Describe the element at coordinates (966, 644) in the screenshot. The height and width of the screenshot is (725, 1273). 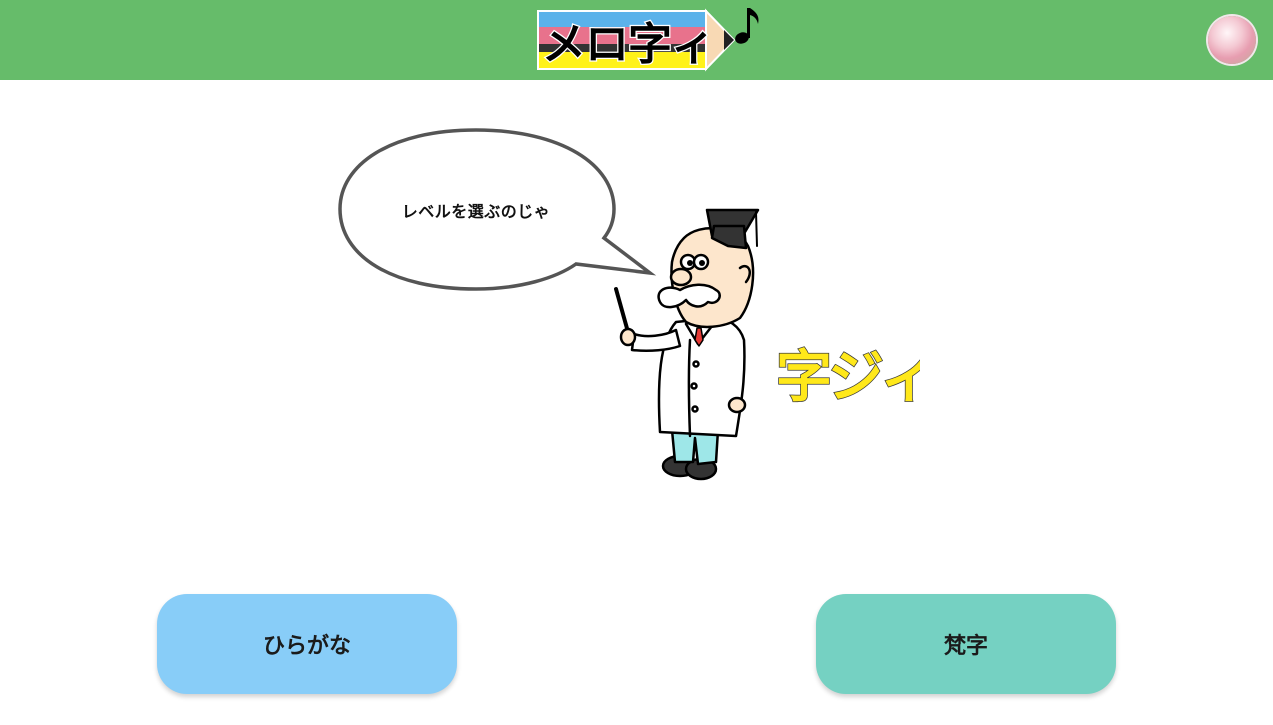
I see `bonji-level-button: 梵字` at that location.